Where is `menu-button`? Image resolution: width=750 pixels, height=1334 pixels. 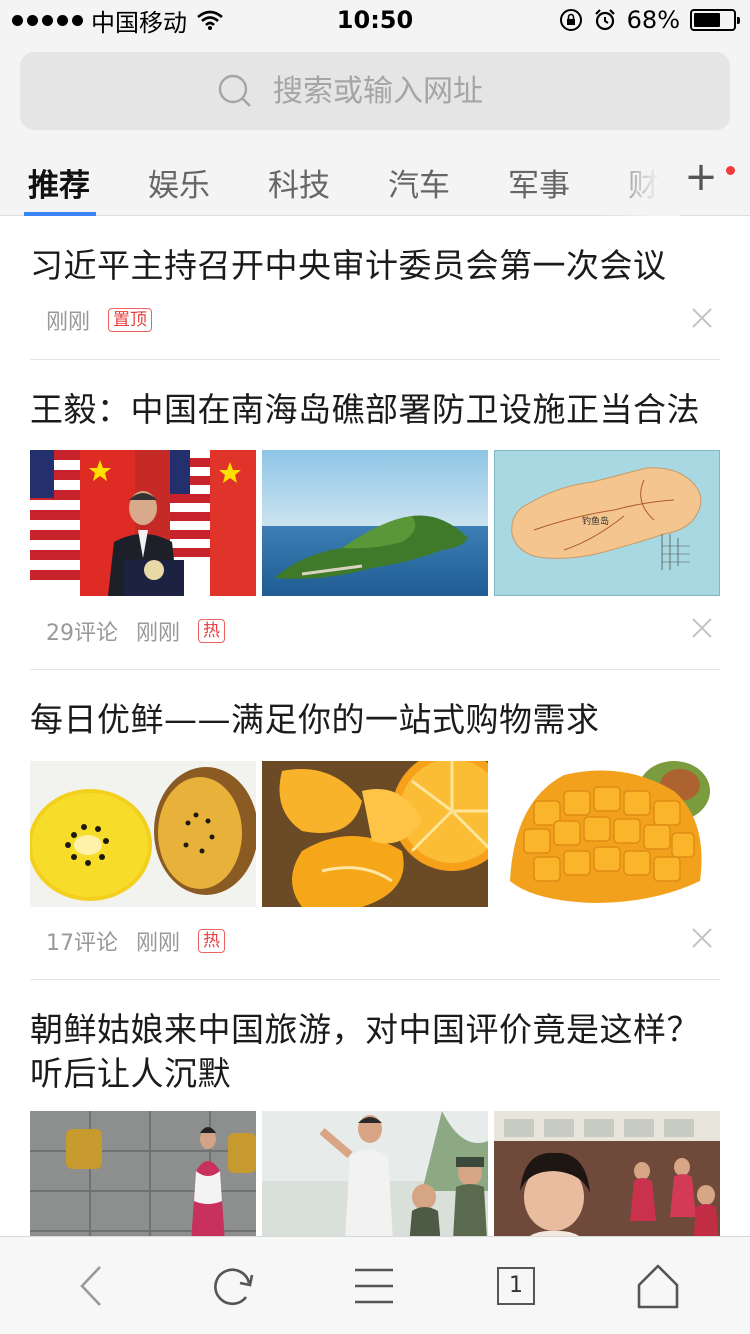 menu-button is located at coordinates (374, 1286).